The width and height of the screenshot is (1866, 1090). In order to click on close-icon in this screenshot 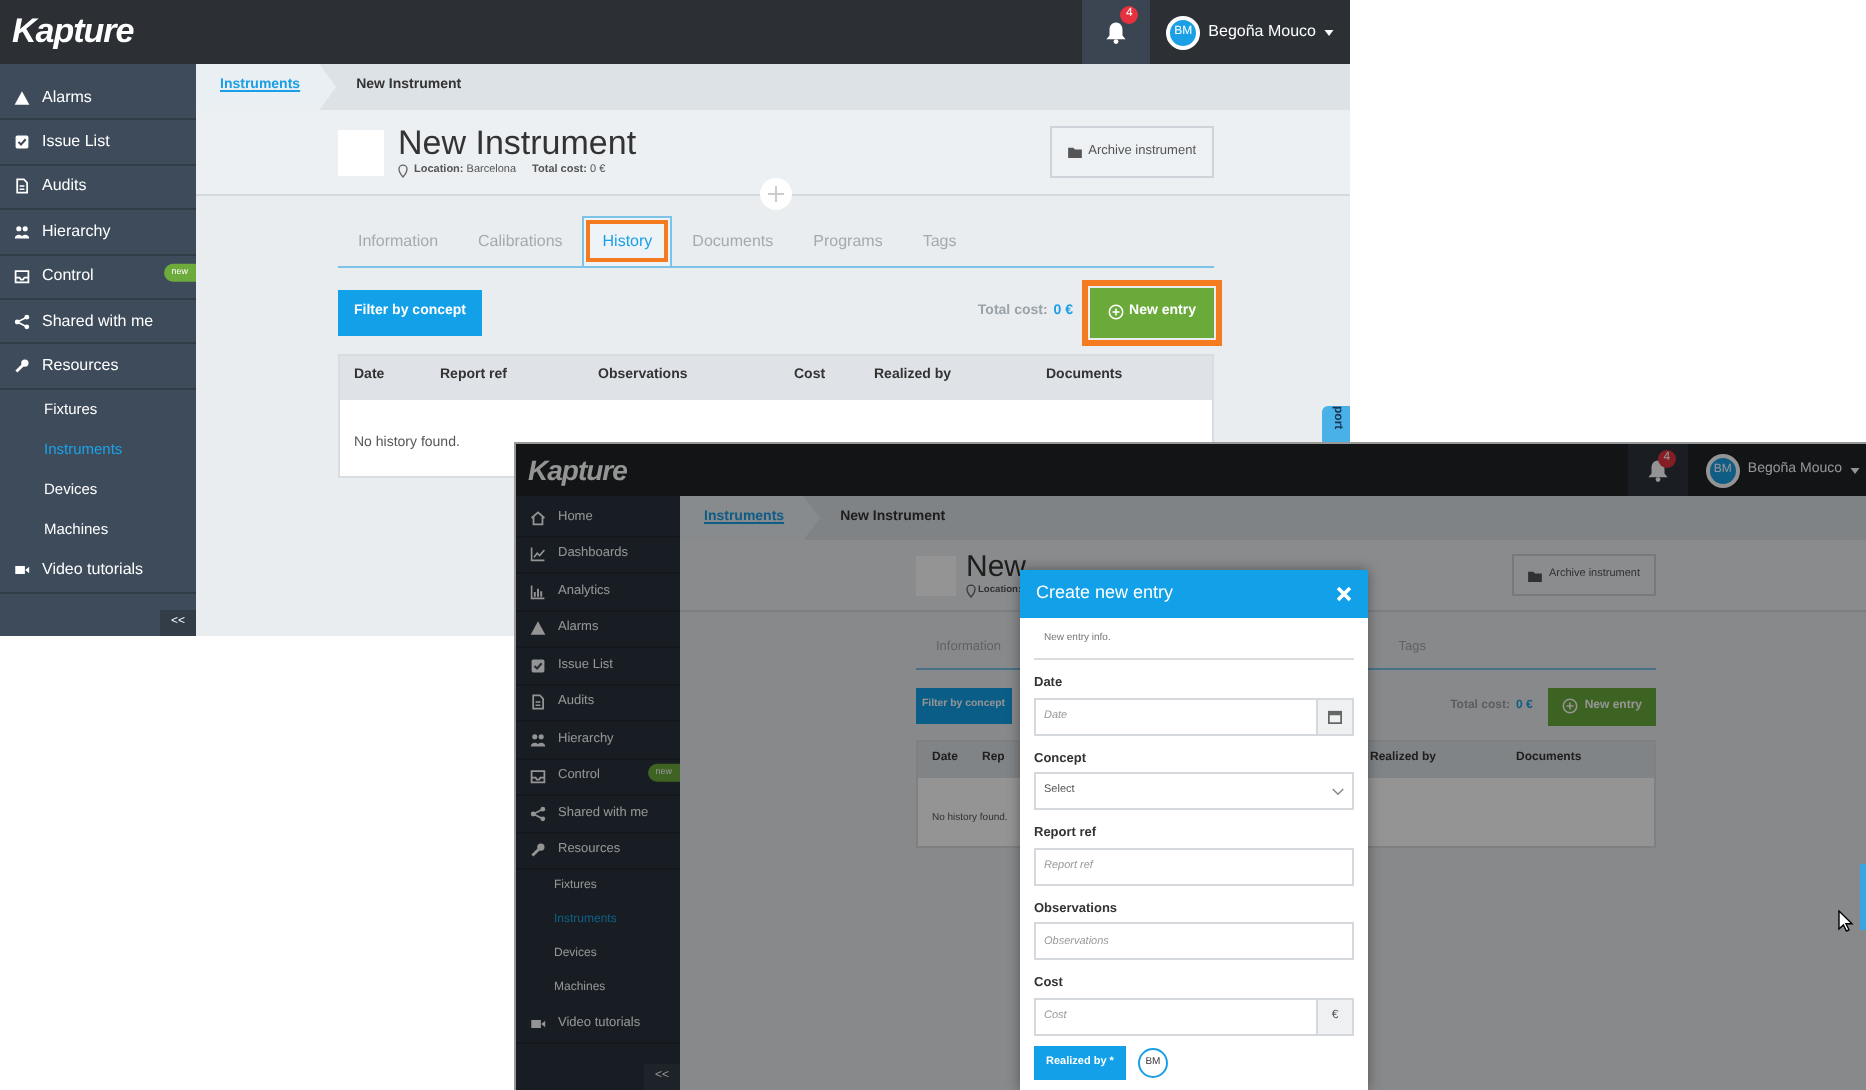, I will do `click(1344, 594)`.